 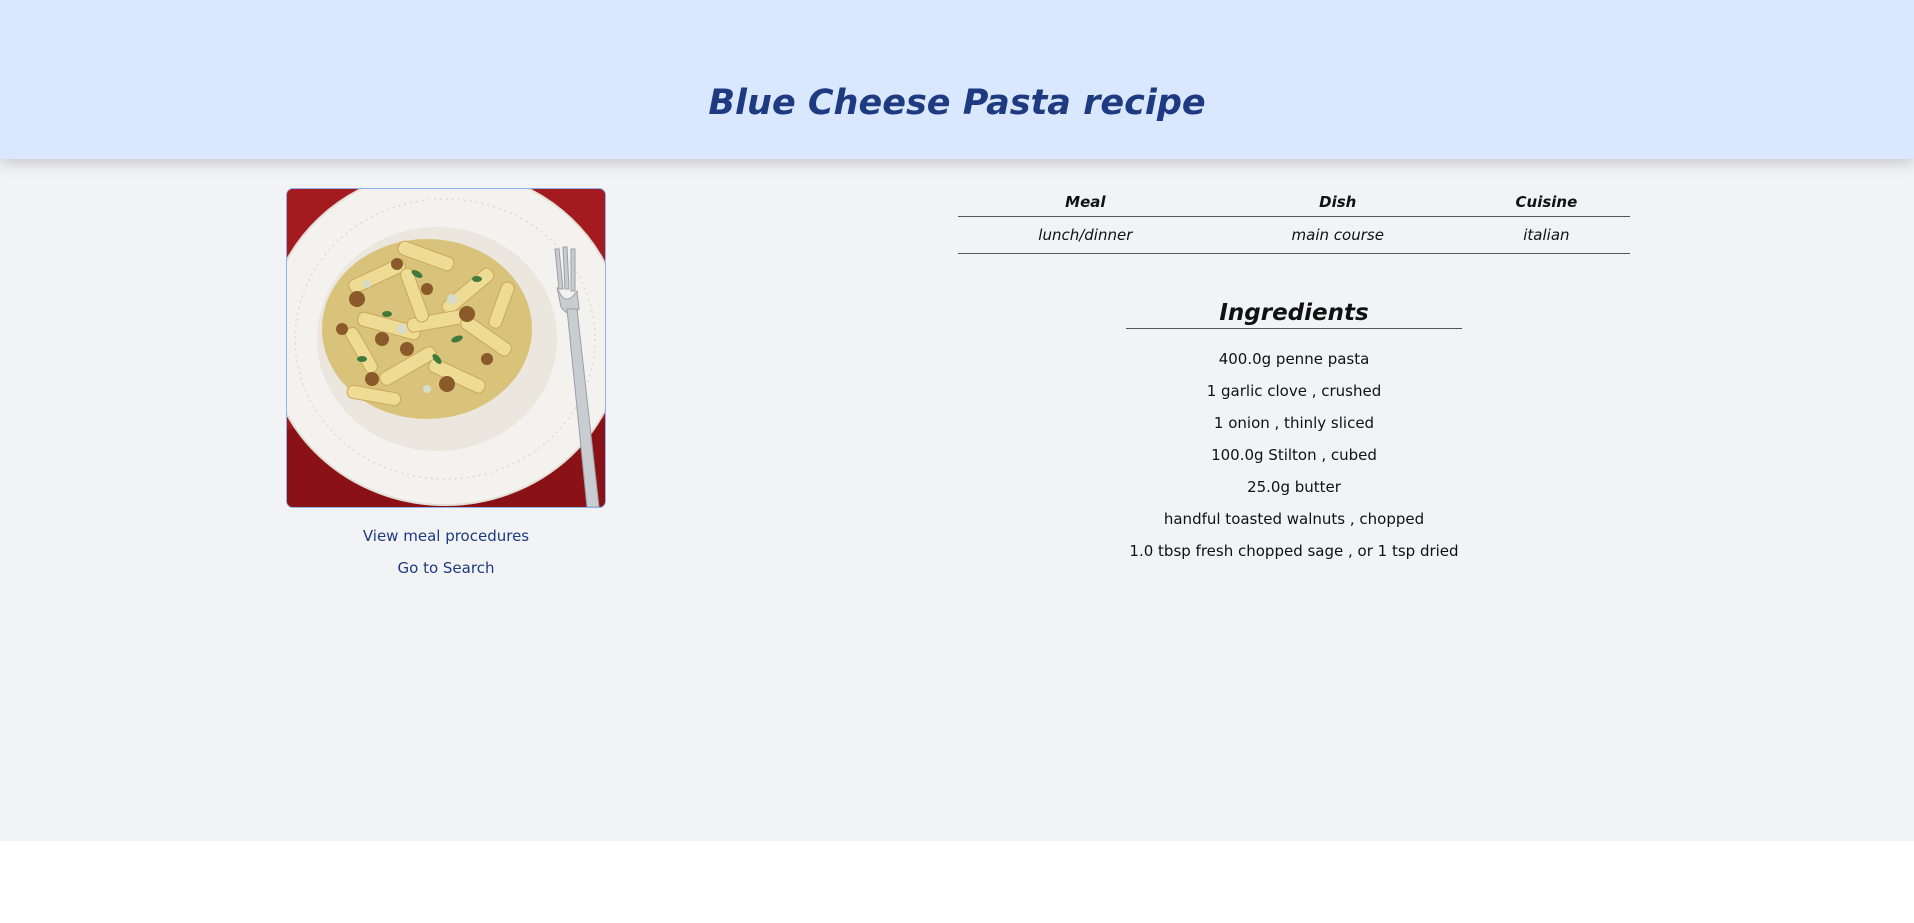 I want to click on table-row: lunch/dinner main course italian, so click(x=1294, y=235).